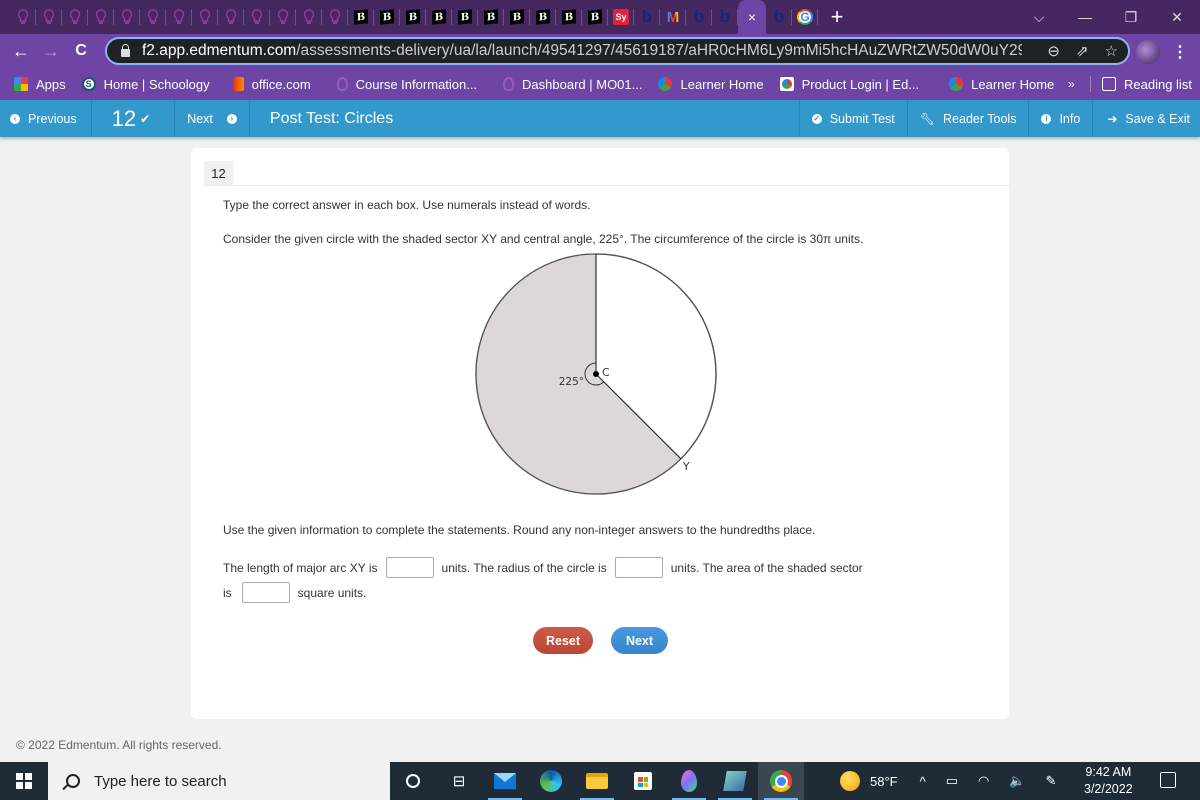 The width and height of the screenshot is (1200, 800). I want to click on search-placeholder: Type here to search, so click(160, 781).